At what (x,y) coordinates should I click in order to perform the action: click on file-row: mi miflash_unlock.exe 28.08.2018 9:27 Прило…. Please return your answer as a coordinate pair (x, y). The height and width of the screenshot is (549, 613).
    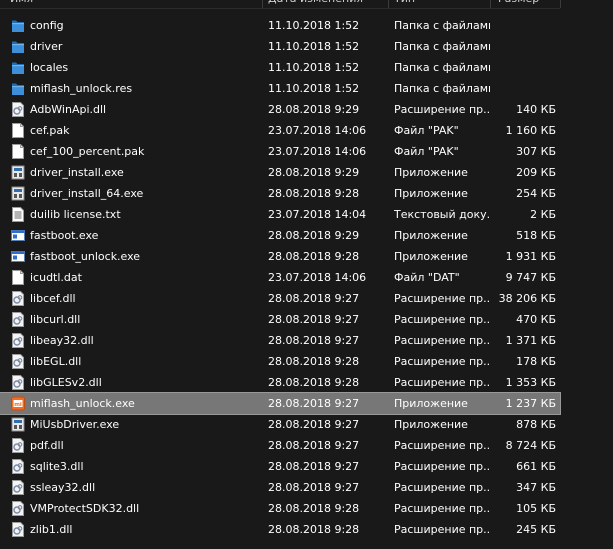
    Looking at the image, I should click on (280, 403).